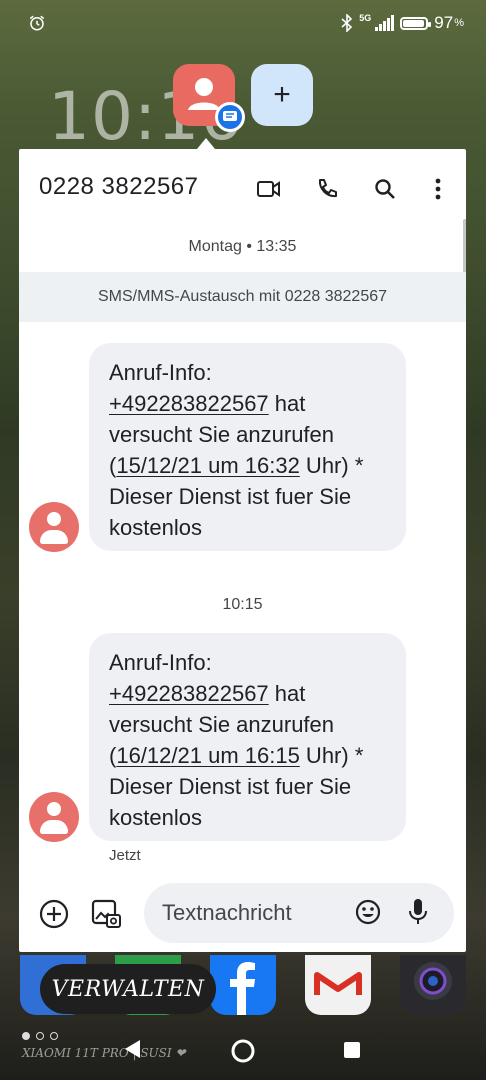  I want to click on alarm-icon, so click(37, 23).